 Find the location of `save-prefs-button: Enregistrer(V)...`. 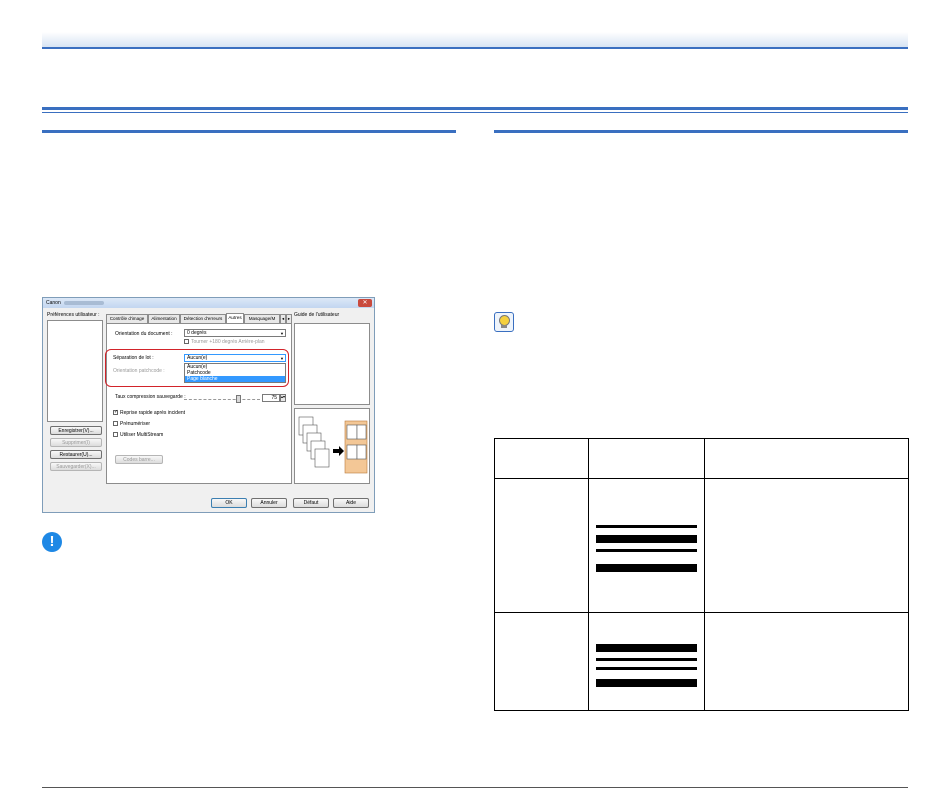

save-prefs-button: Enregistrer(V)... is located at coordinates (76, 430).